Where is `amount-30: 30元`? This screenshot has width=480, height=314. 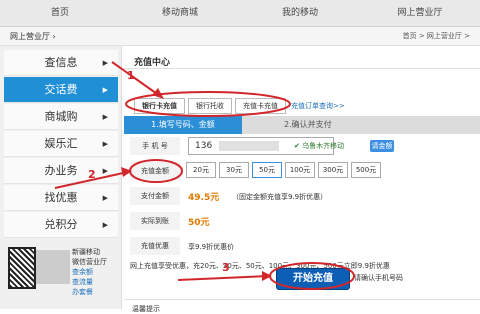 amount-30: 30元 is located at coordinates (234, 170).